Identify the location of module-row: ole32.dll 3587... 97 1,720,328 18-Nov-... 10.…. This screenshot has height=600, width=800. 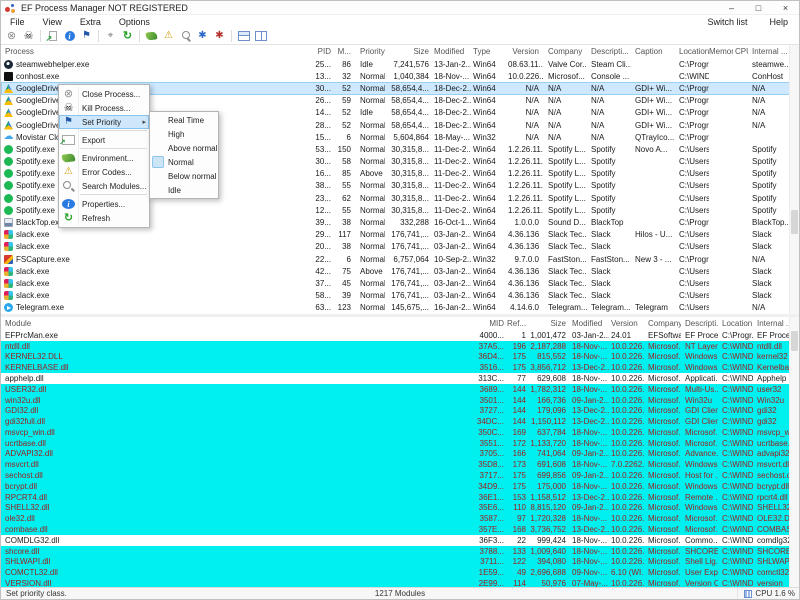
(400, 519).